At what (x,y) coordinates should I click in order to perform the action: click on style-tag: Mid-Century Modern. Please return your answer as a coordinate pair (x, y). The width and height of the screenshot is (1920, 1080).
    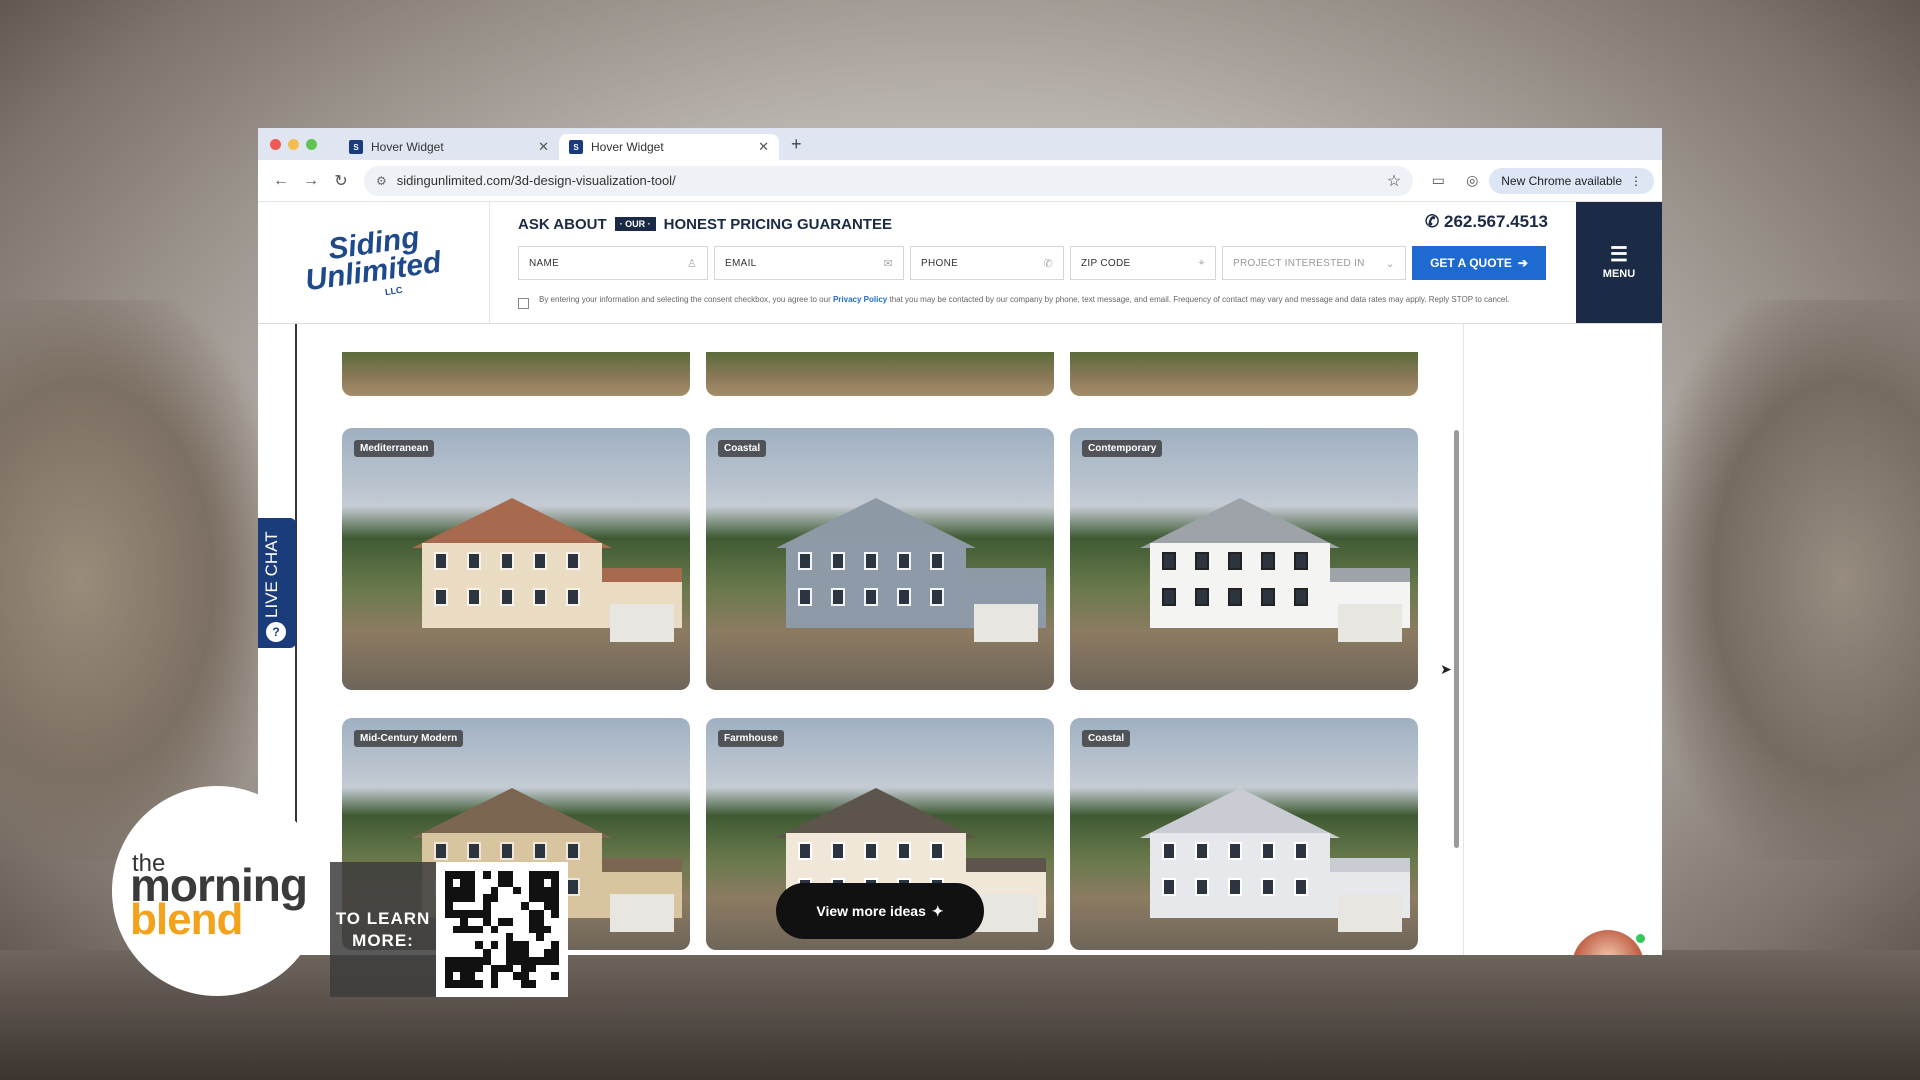
    Looking at the image, I should click on (409, 738).